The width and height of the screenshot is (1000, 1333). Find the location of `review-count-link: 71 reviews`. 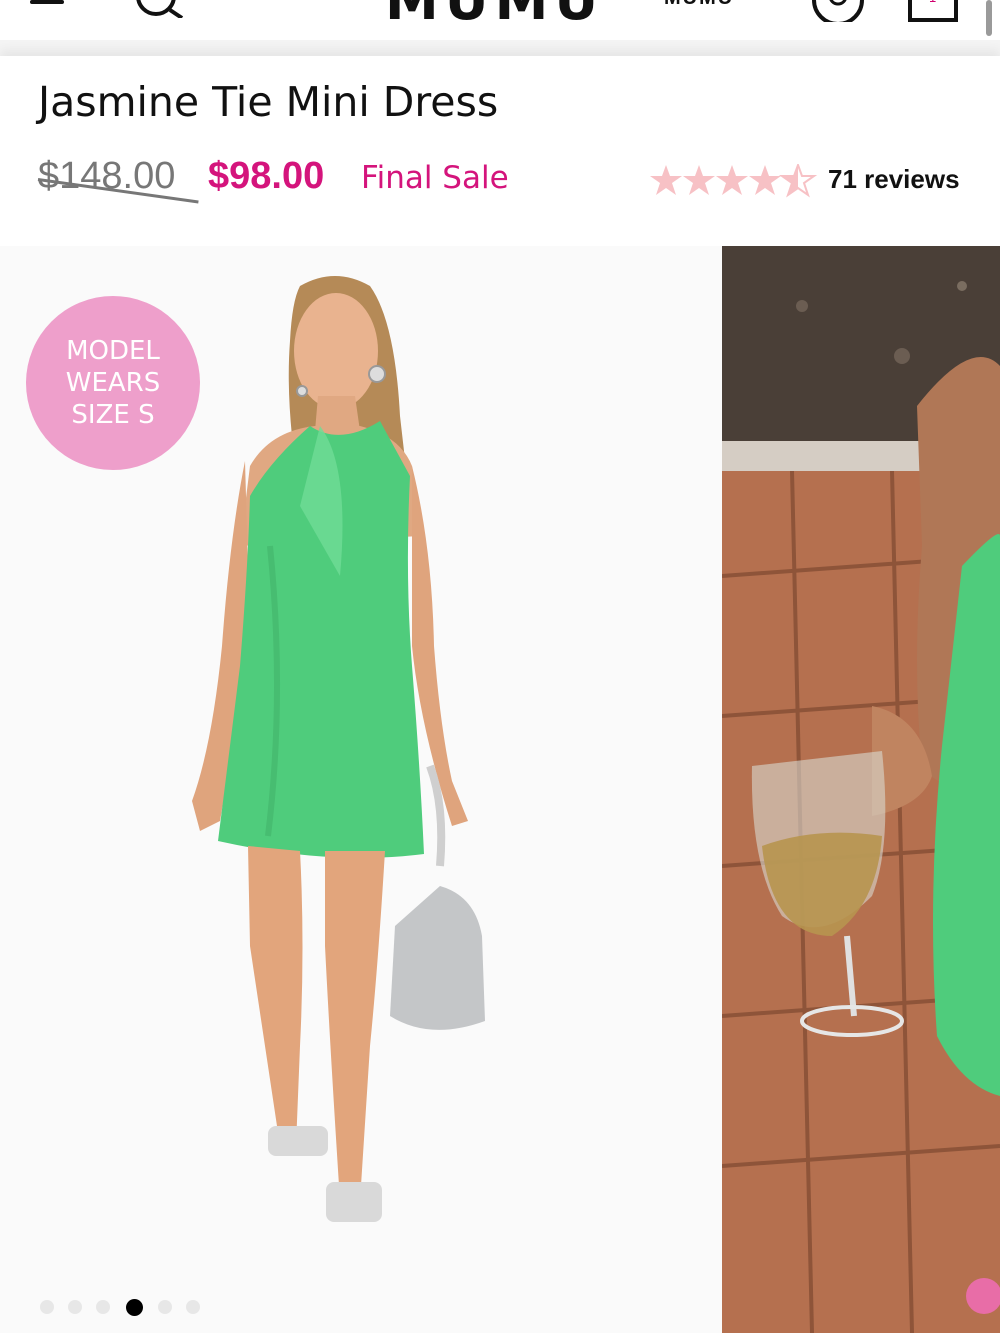

review-count-link: 71 reviews is located at coordinates (894, 179).